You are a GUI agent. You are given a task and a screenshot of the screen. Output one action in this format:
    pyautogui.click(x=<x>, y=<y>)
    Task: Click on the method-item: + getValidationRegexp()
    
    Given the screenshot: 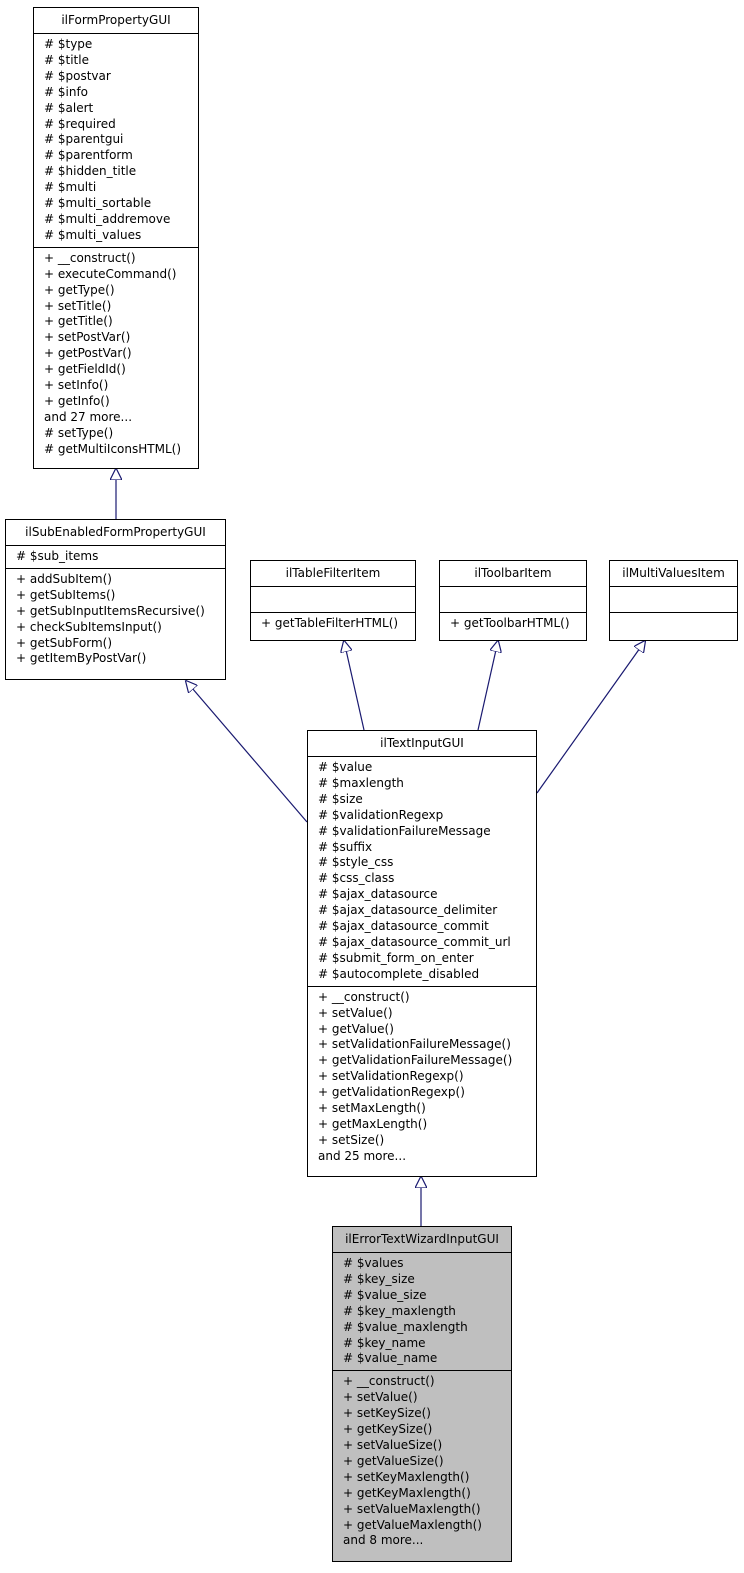 What is the action you would take?
    pyautogui.click(x=391, y=1092)
    